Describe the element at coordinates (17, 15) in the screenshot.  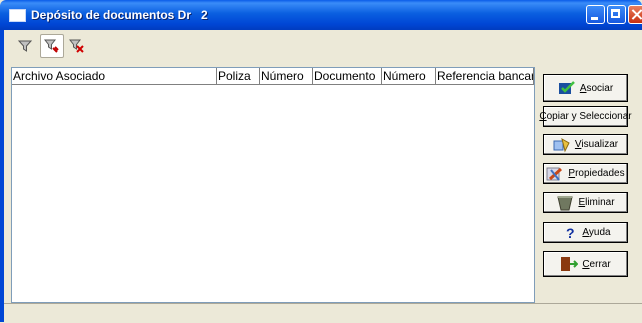
I see `window-icon` at that location.